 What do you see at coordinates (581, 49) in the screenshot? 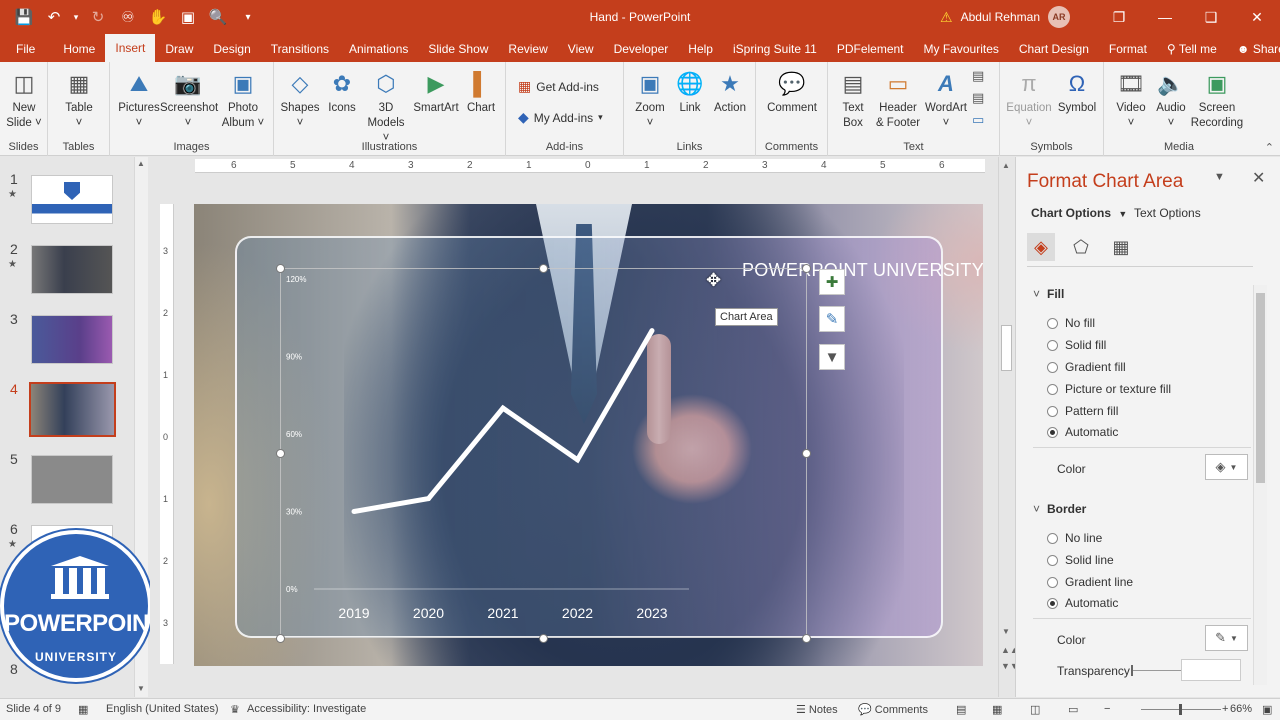
I see `tab-view: View` at bounding box center [581, 49].